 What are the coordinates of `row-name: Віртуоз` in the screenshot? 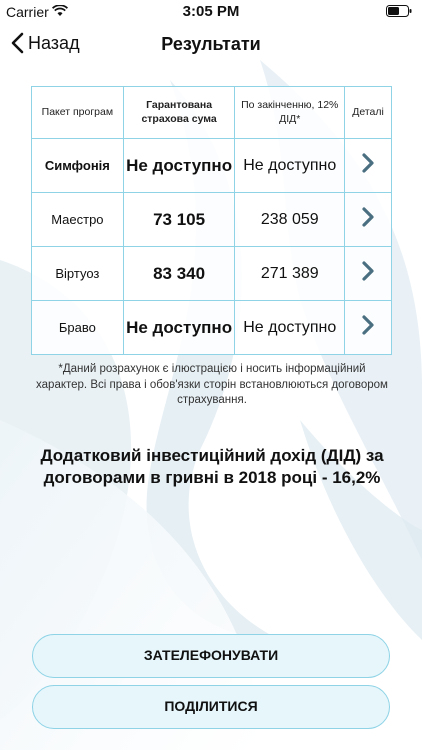 It's located at (77, 273).